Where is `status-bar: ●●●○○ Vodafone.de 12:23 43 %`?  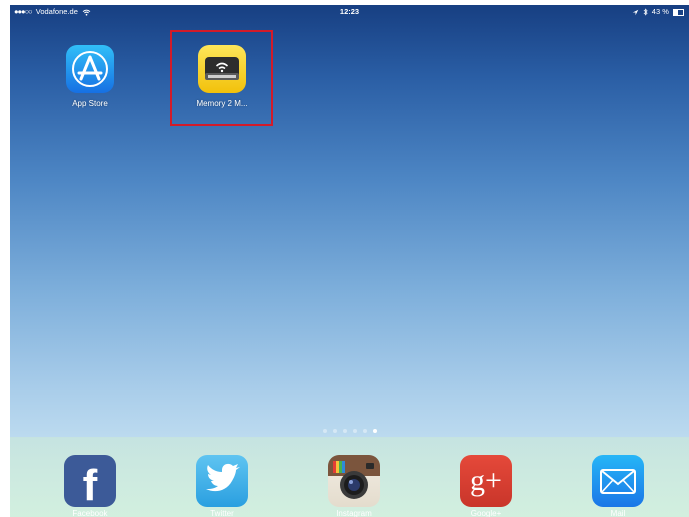
status-bar: ●●●○○ Vodafone.de 12:23 43 % is located at coordinates (349, 12).